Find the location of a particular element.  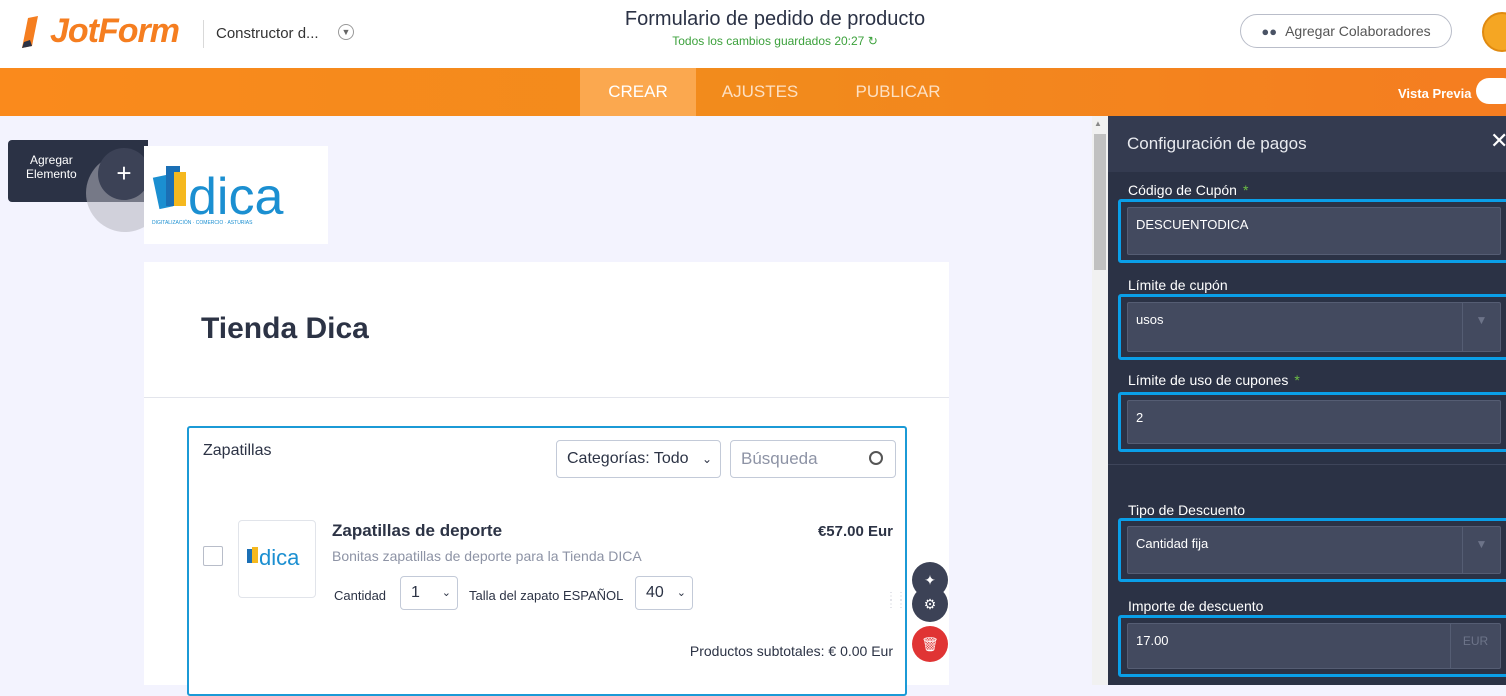

size-select: 40 ⌄ is located at coordinates (664, 593).